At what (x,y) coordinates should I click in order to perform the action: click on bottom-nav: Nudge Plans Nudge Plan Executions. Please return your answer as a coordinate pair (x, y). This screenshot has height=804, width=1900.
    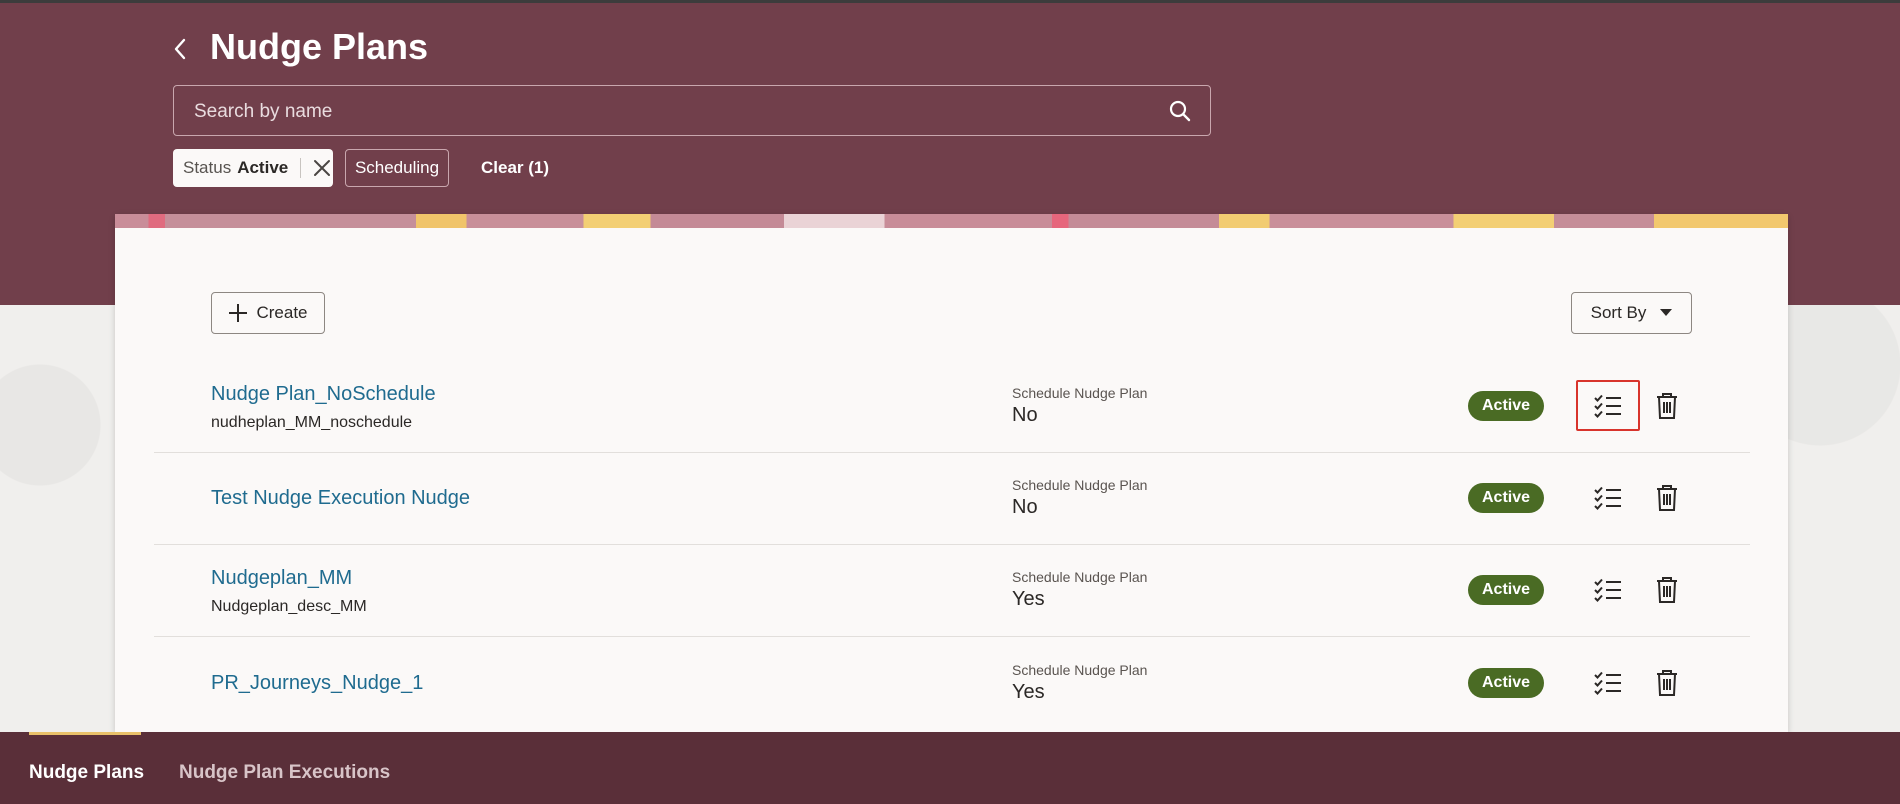
    Looking at the image, I should click on (950, 768).